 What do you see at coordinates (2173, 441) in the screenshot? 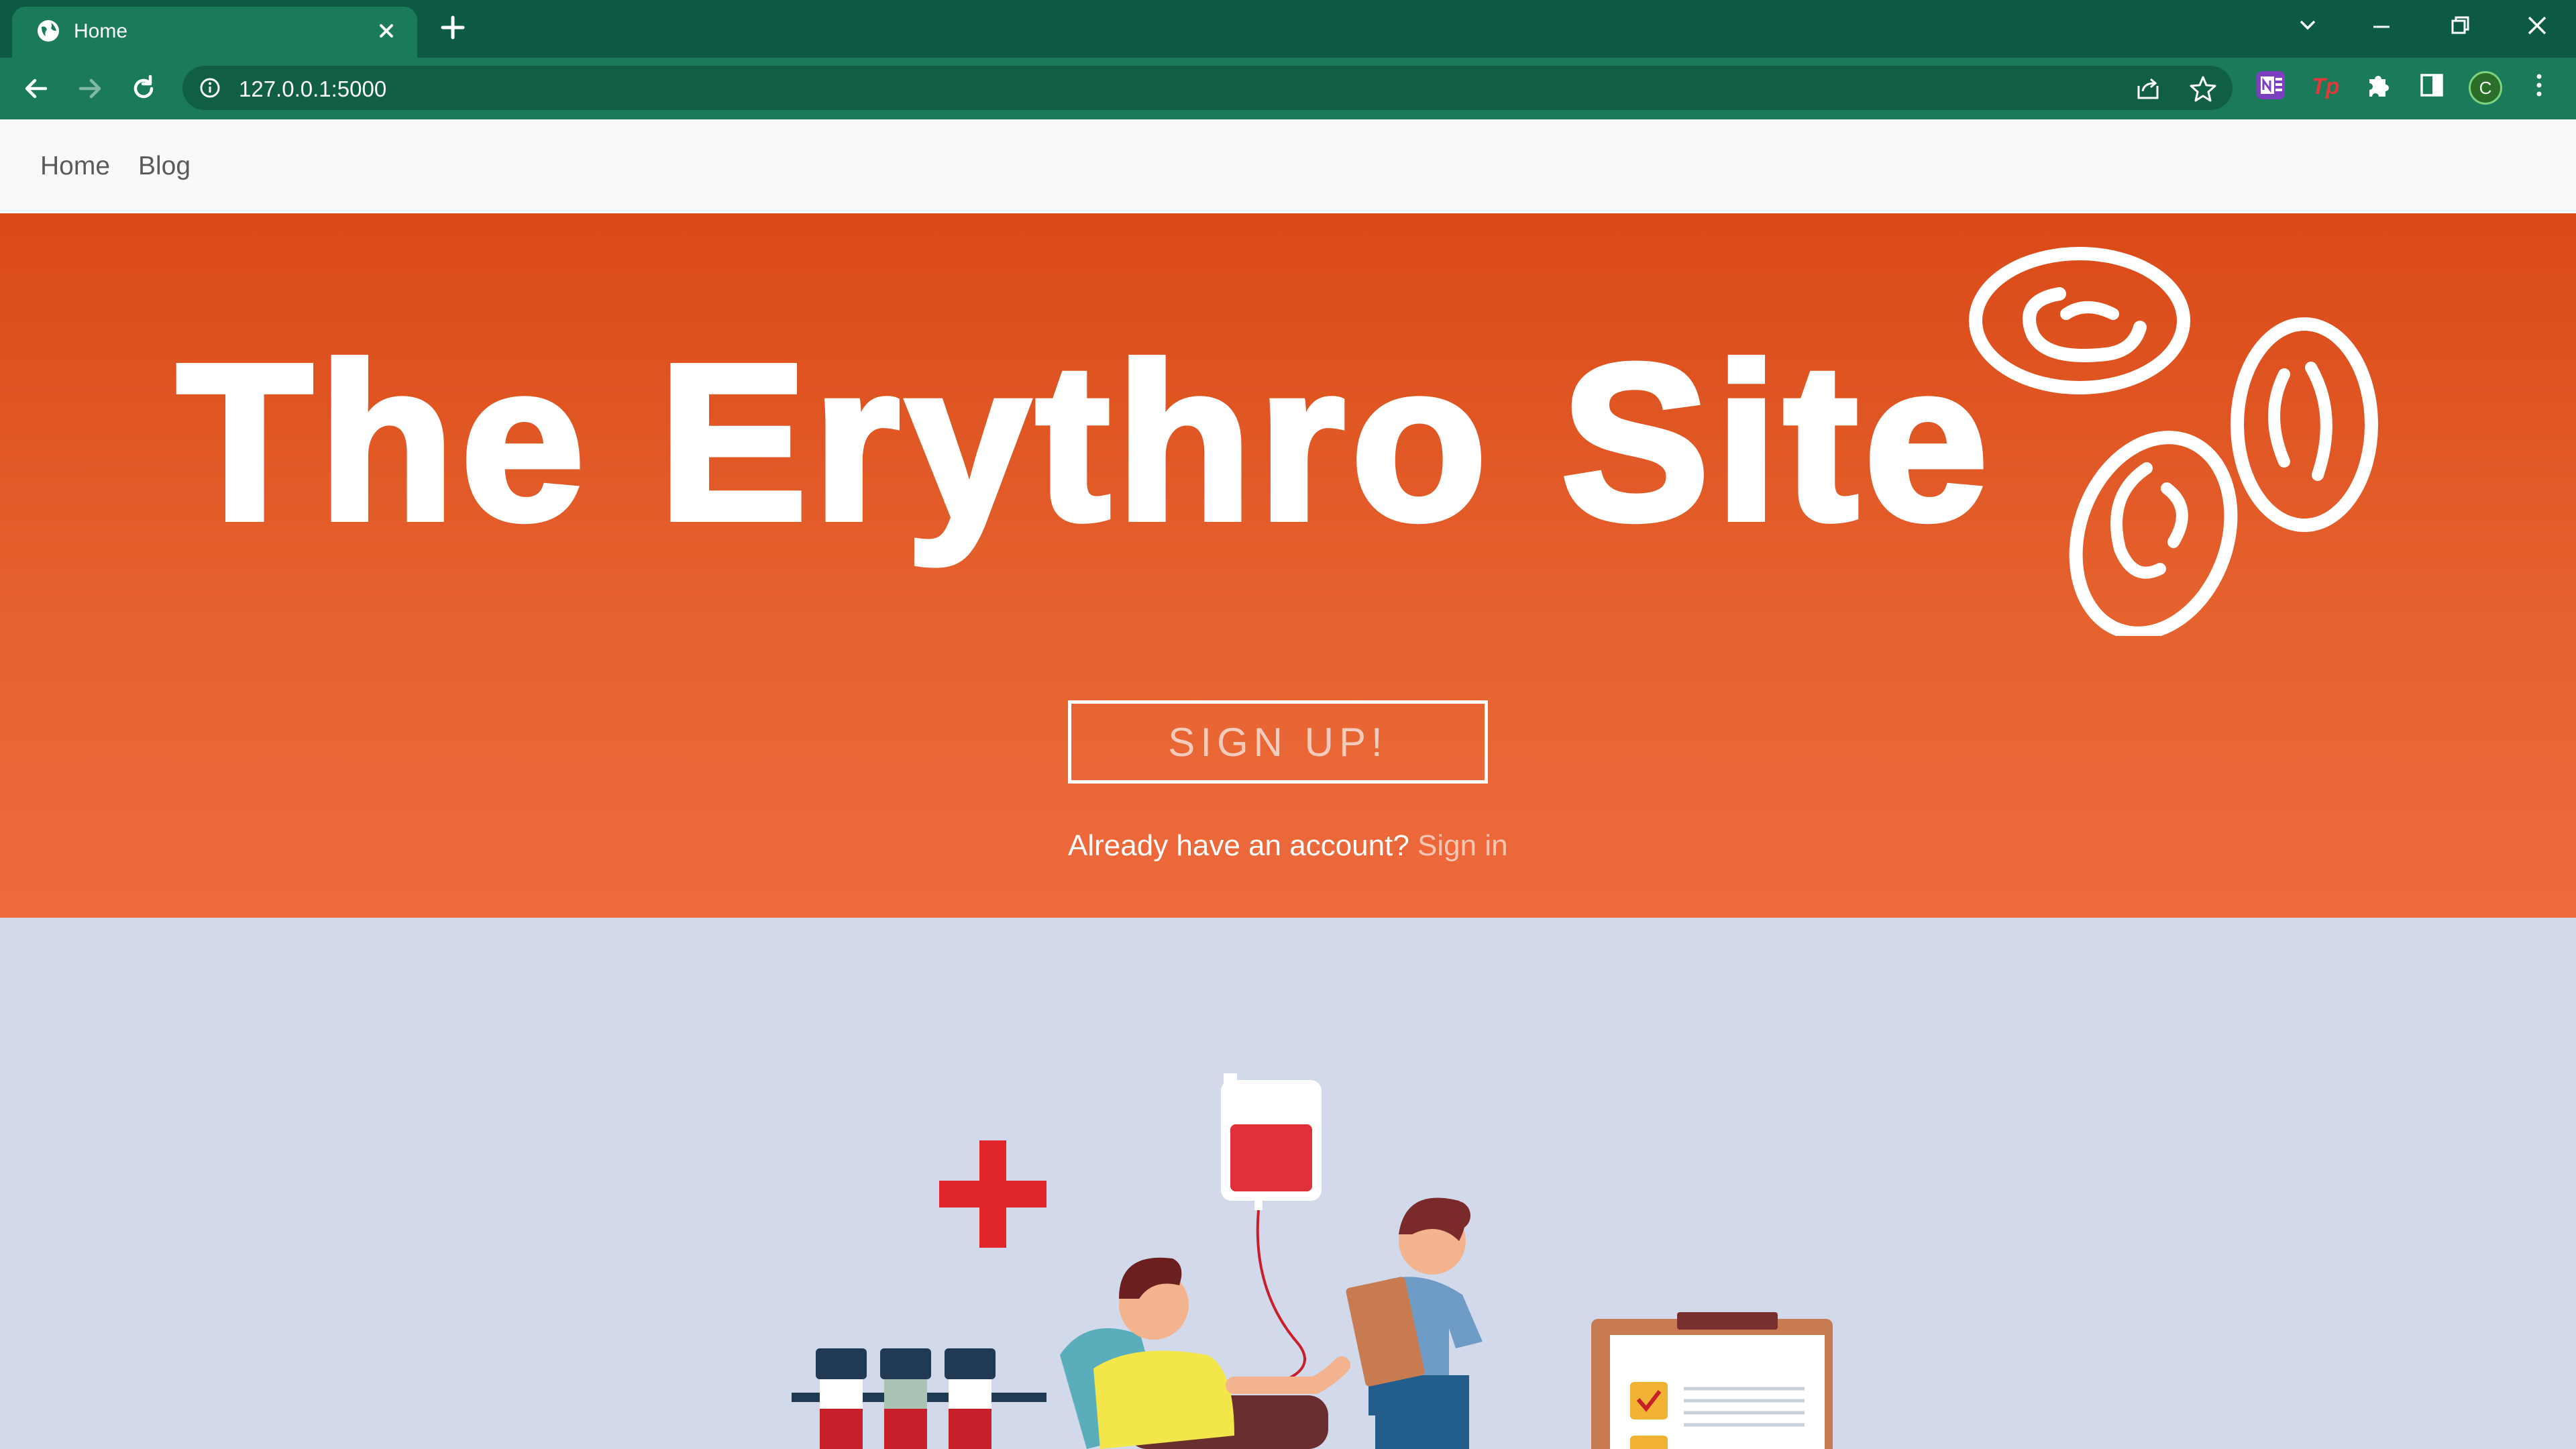
I see `red-blood-cells-logo` at bounding box center [2173, 441].